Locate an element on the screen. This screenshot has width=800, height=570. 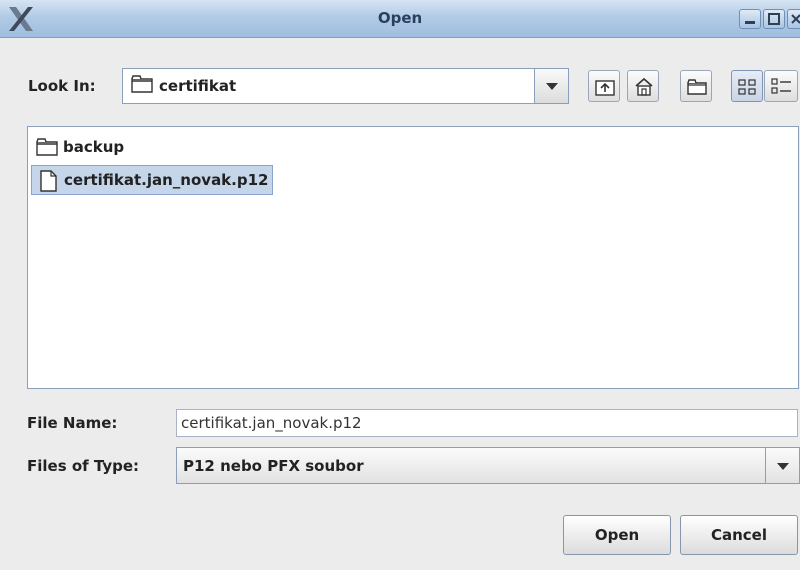
list-item-selected: certifikat.jan_novak.p12 is located at coordinates (152, 180).